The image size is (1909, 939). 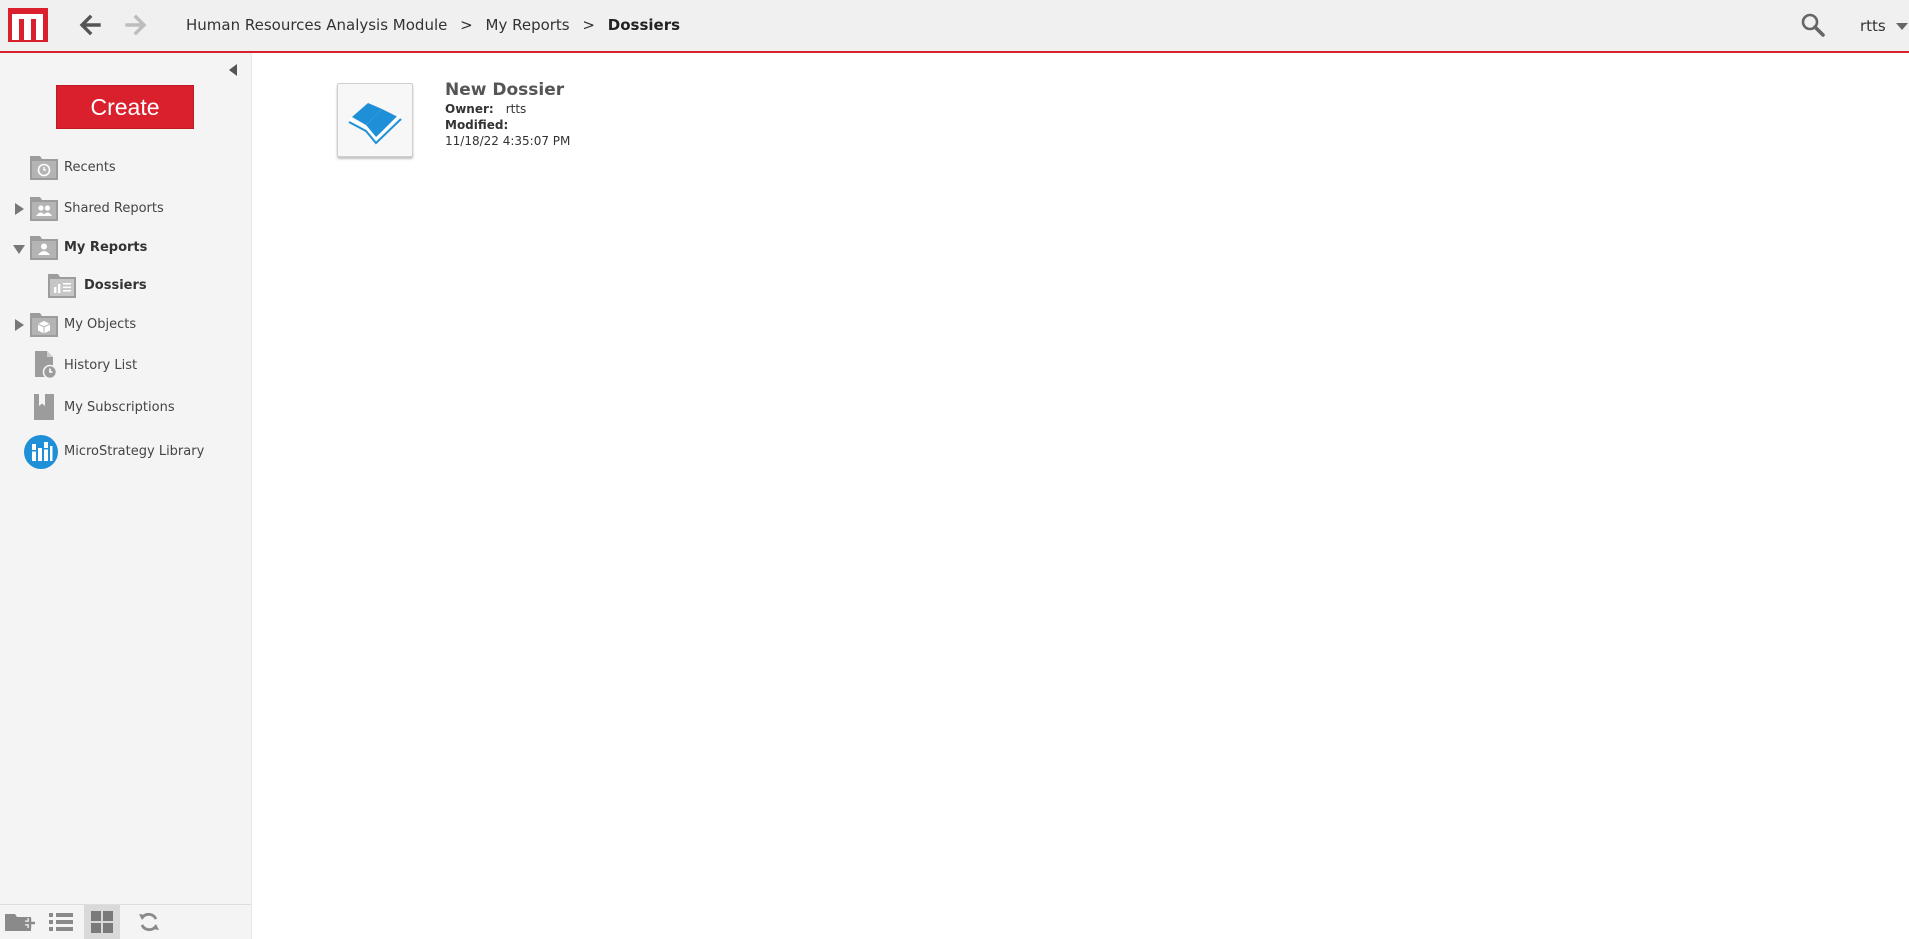 I want to click on sidebar-item-dossiers: Dossiers, so click(x=125, y=286).